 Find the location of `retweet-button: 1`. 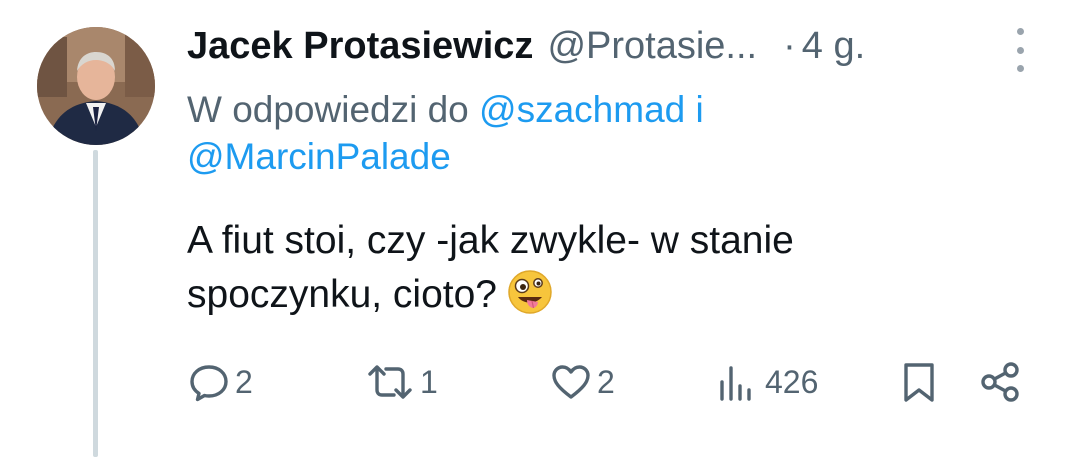

retweet-button: 1 is located at coordinates (401, 382).